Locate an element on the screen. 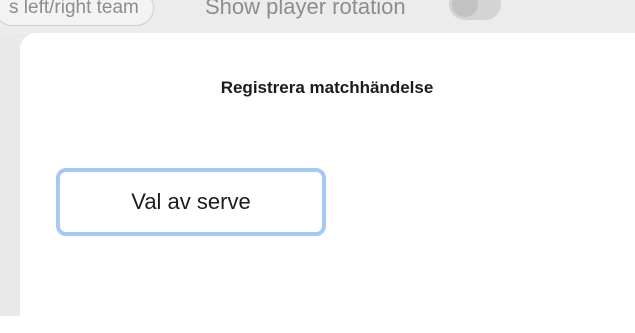 This screenshot has width=635, height=333. sheet-title: Registrera matchhändelse is located at coordinates (327, 87).